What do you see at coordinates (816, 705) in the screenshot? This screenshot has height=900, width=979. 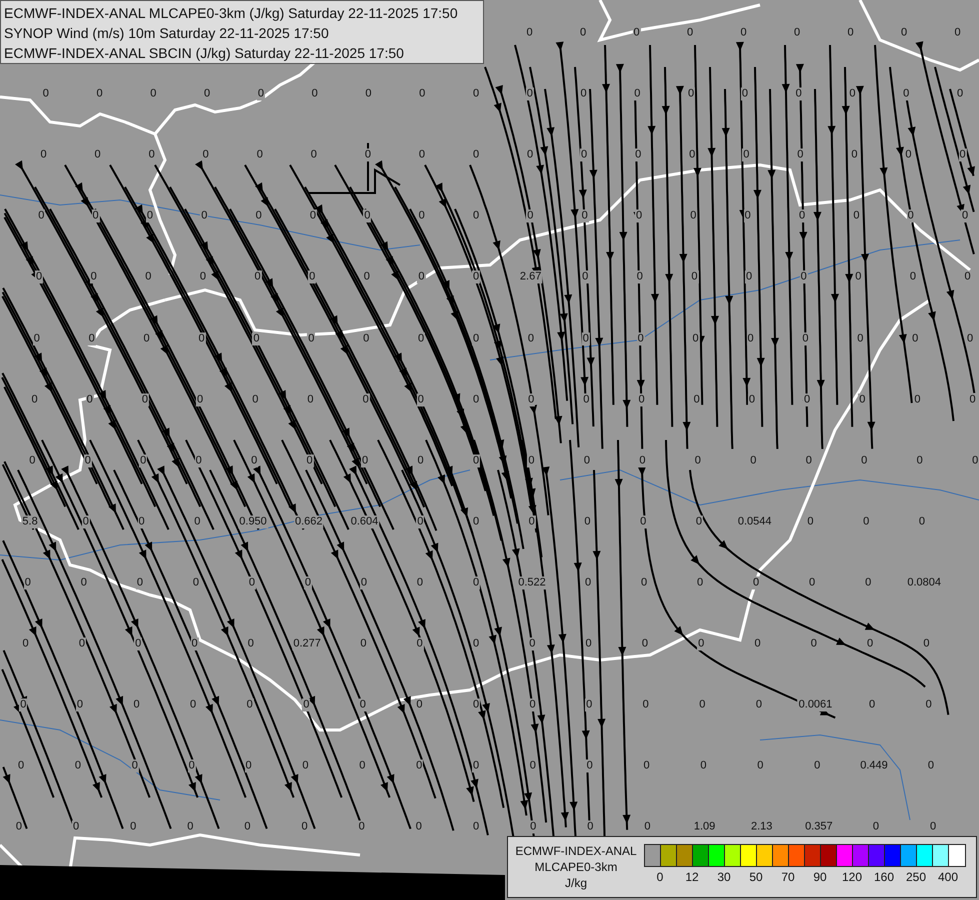 I see `station-value: 0.0061` at bounding box center [816, 705].